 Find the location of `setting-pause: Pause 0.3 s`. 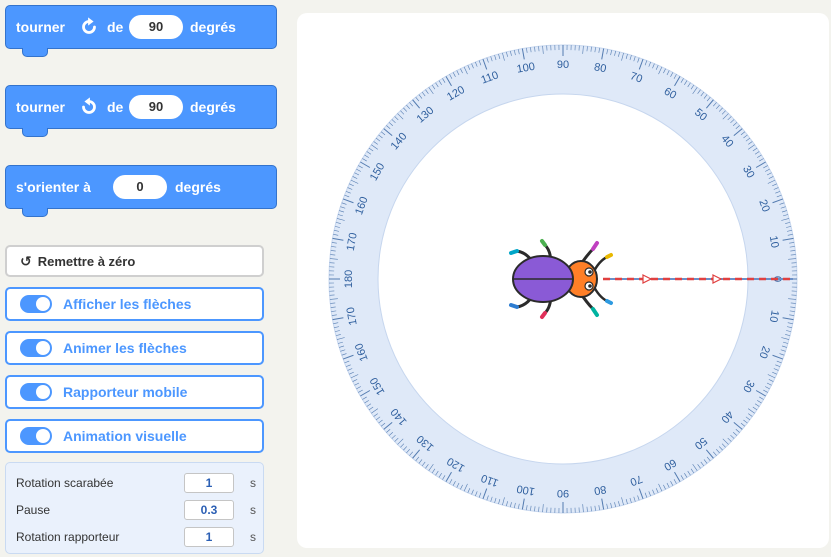

setting-pause: Pause 0.3 s is located at coordinates (136, 510).